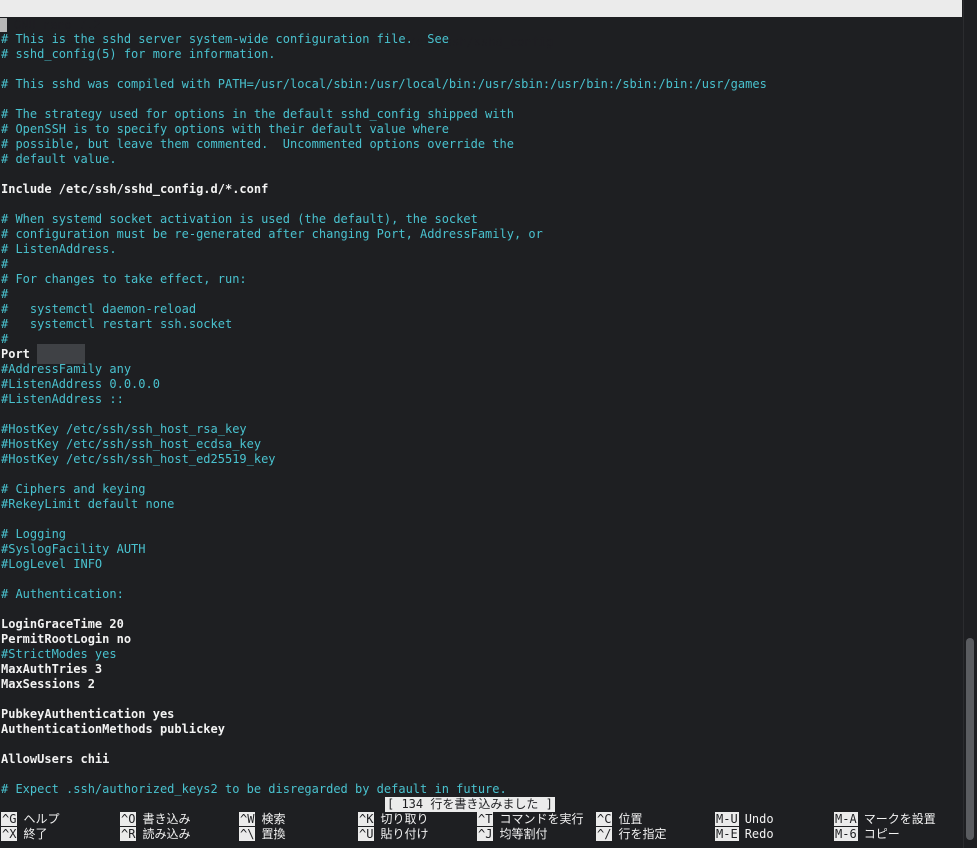 This screenshot has width=977, height=848. Describe the element at coordinates (481, 624) in the screenshot. I see `config-directive-line: LoginGraceTime 20` at that location.